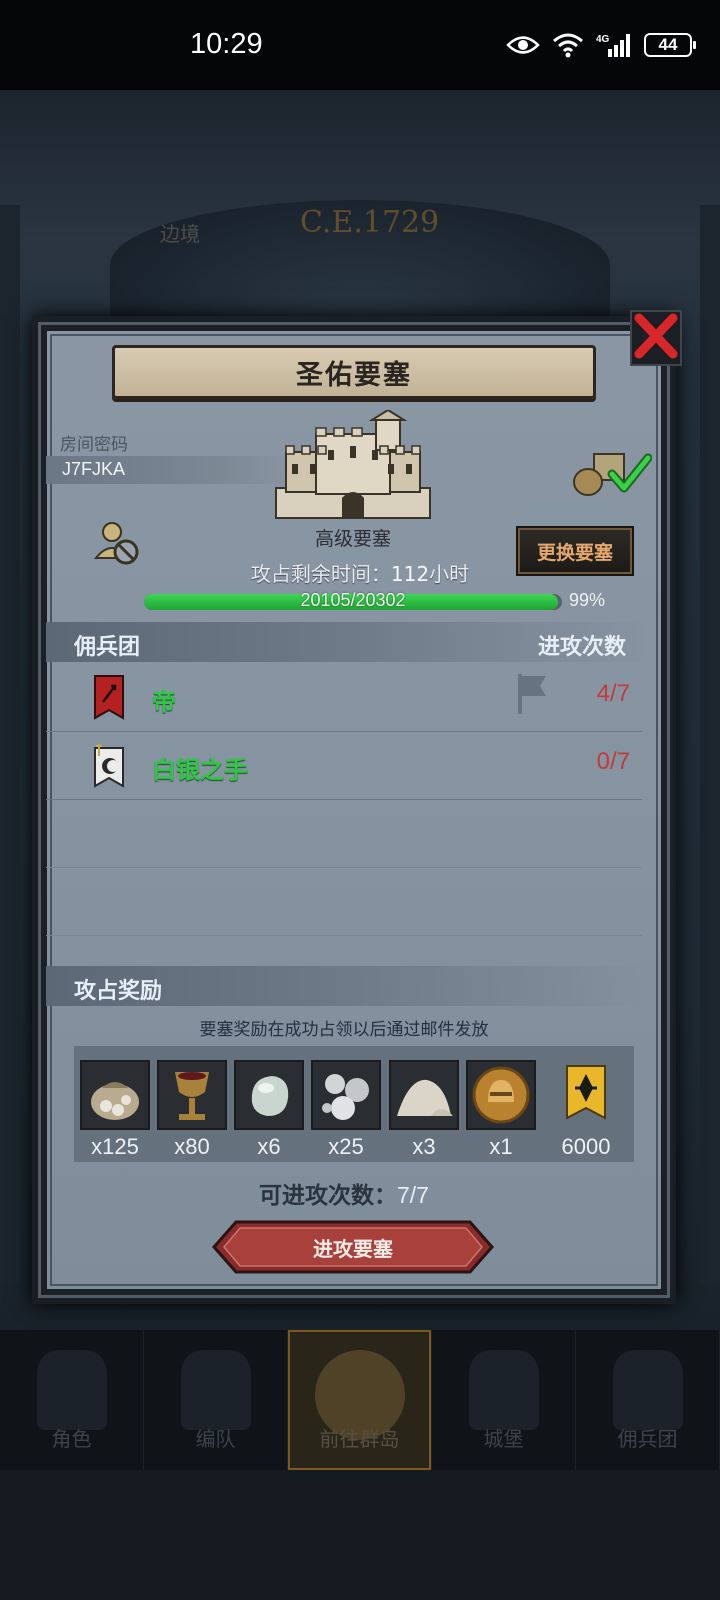 This screenshot has width=720, height=1600. What do you see at coordinates (192, 1095) in the screenshot?
I see `goblet-icon` at bounding box center [192, 1095].